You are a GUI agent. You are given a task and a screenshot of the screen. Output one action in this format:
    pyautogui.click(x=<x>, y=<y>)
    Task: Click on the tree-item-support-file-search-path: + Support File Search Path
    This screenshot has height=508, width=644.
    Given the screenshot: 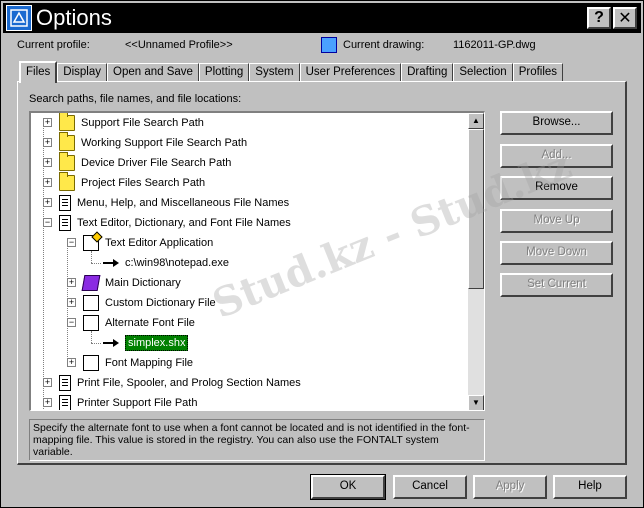 What is the action you would take?
    pyautogui.click(x=123, y=123)
    